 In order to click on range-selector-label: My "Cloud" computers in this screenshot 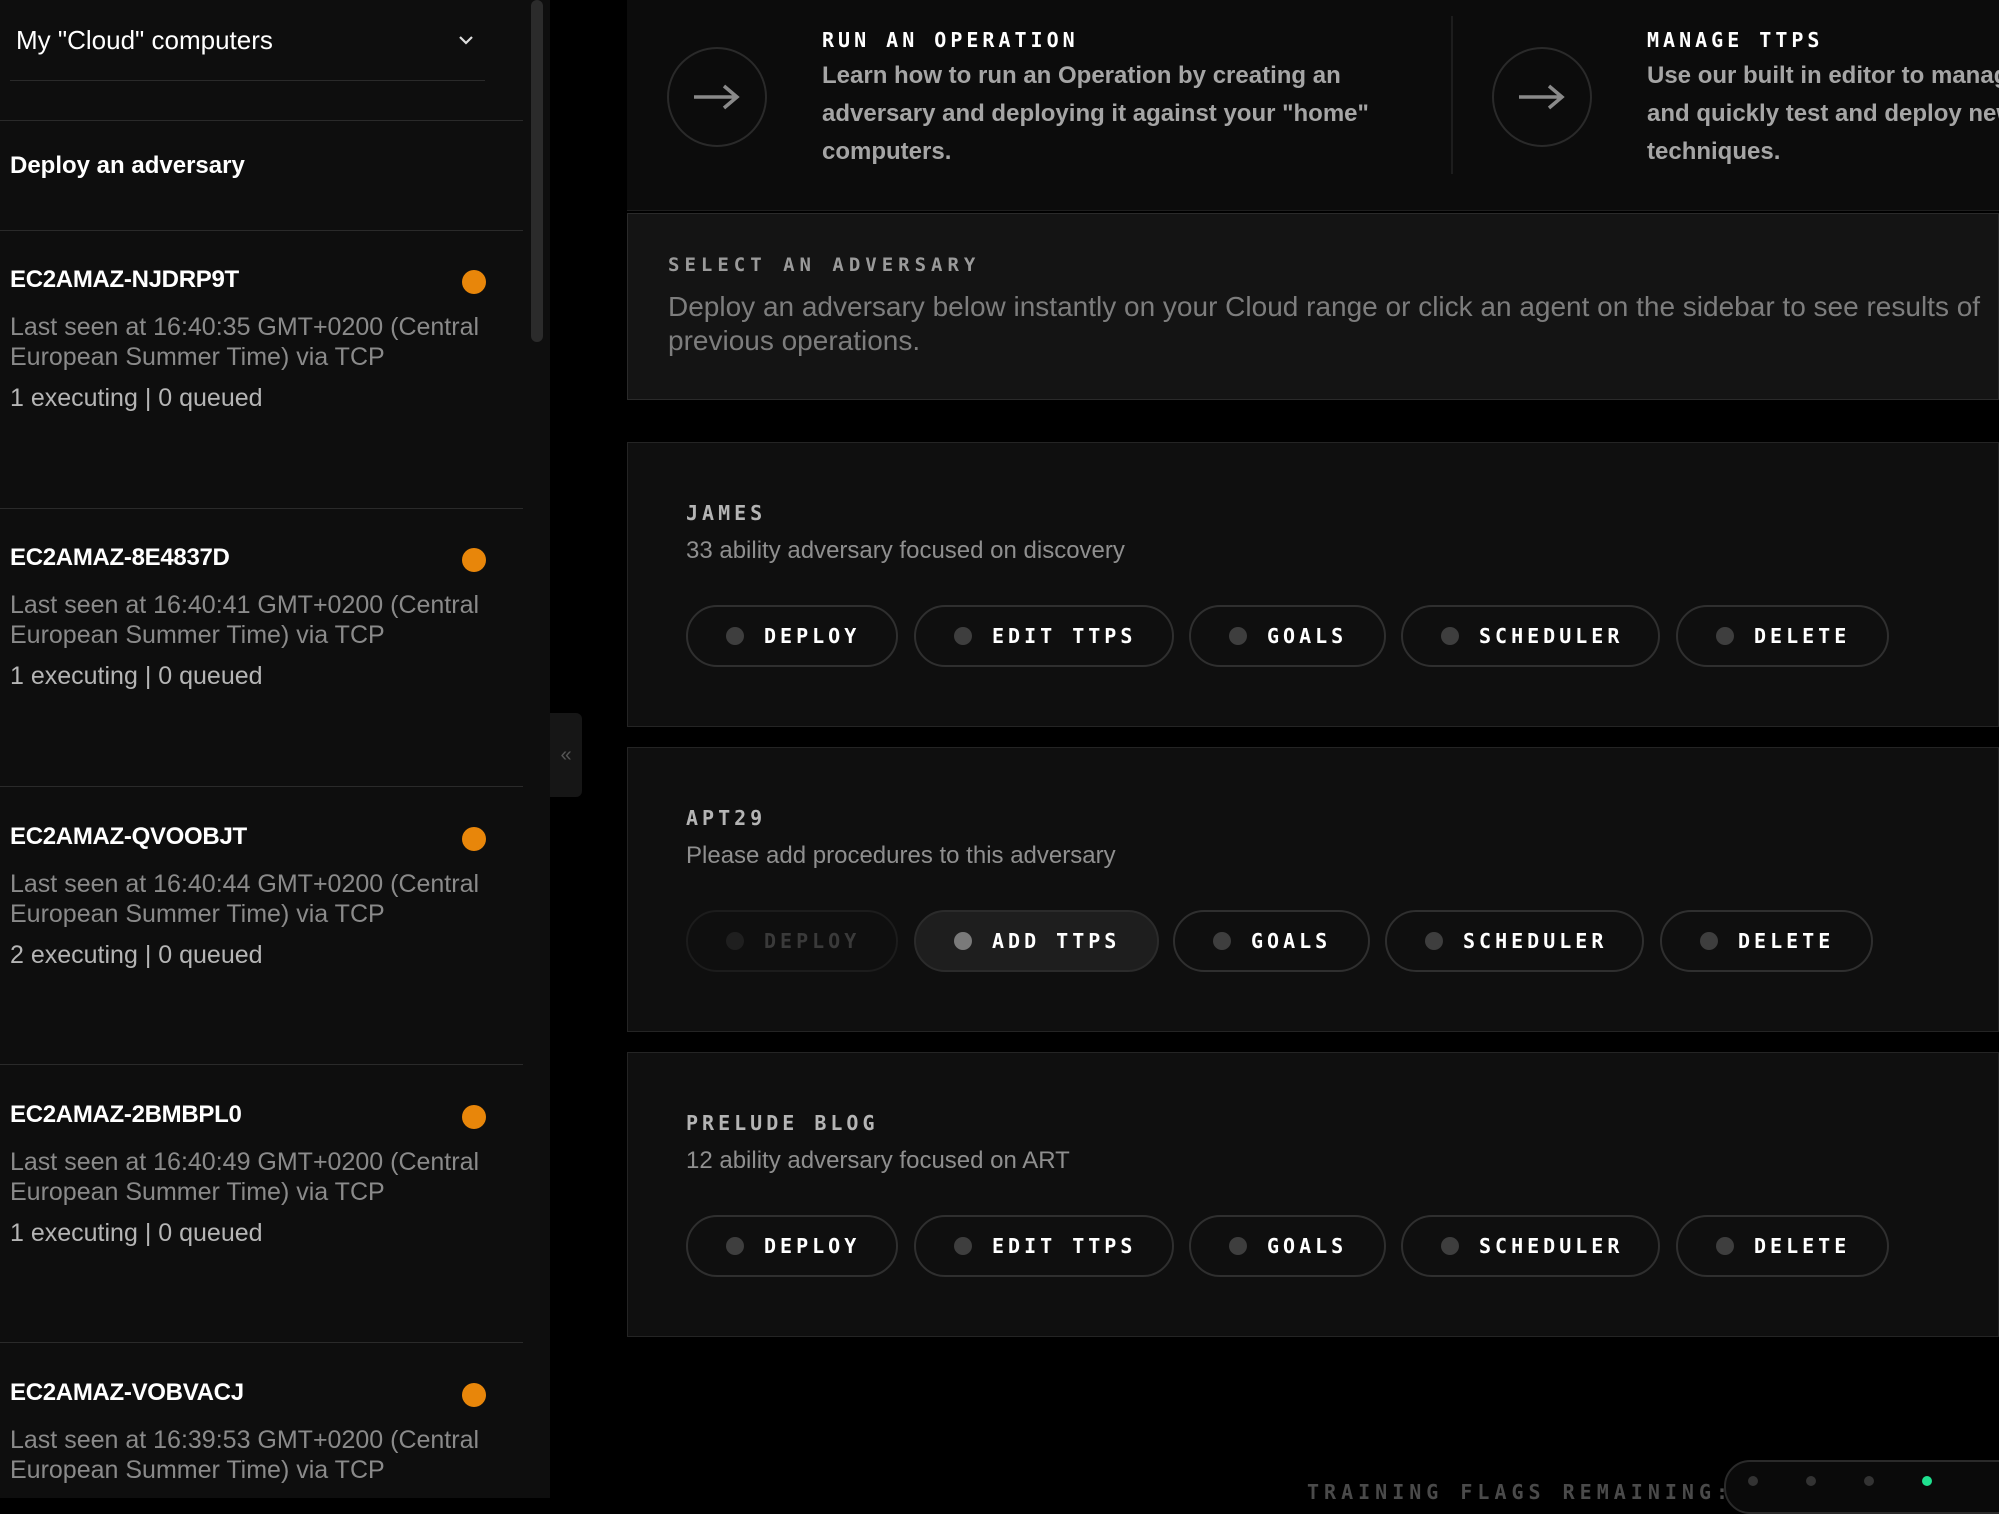, I will do `click(144, 39)`.